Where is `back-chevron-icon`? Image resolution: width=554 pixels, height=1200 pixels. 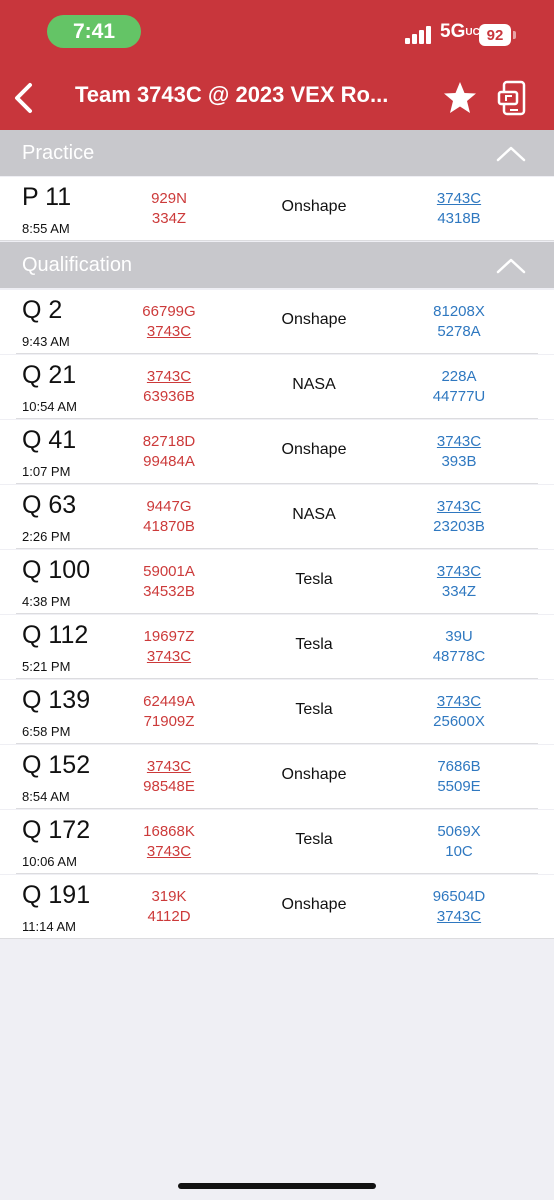
back-chevron-icon is located at coordinates (23, 98).